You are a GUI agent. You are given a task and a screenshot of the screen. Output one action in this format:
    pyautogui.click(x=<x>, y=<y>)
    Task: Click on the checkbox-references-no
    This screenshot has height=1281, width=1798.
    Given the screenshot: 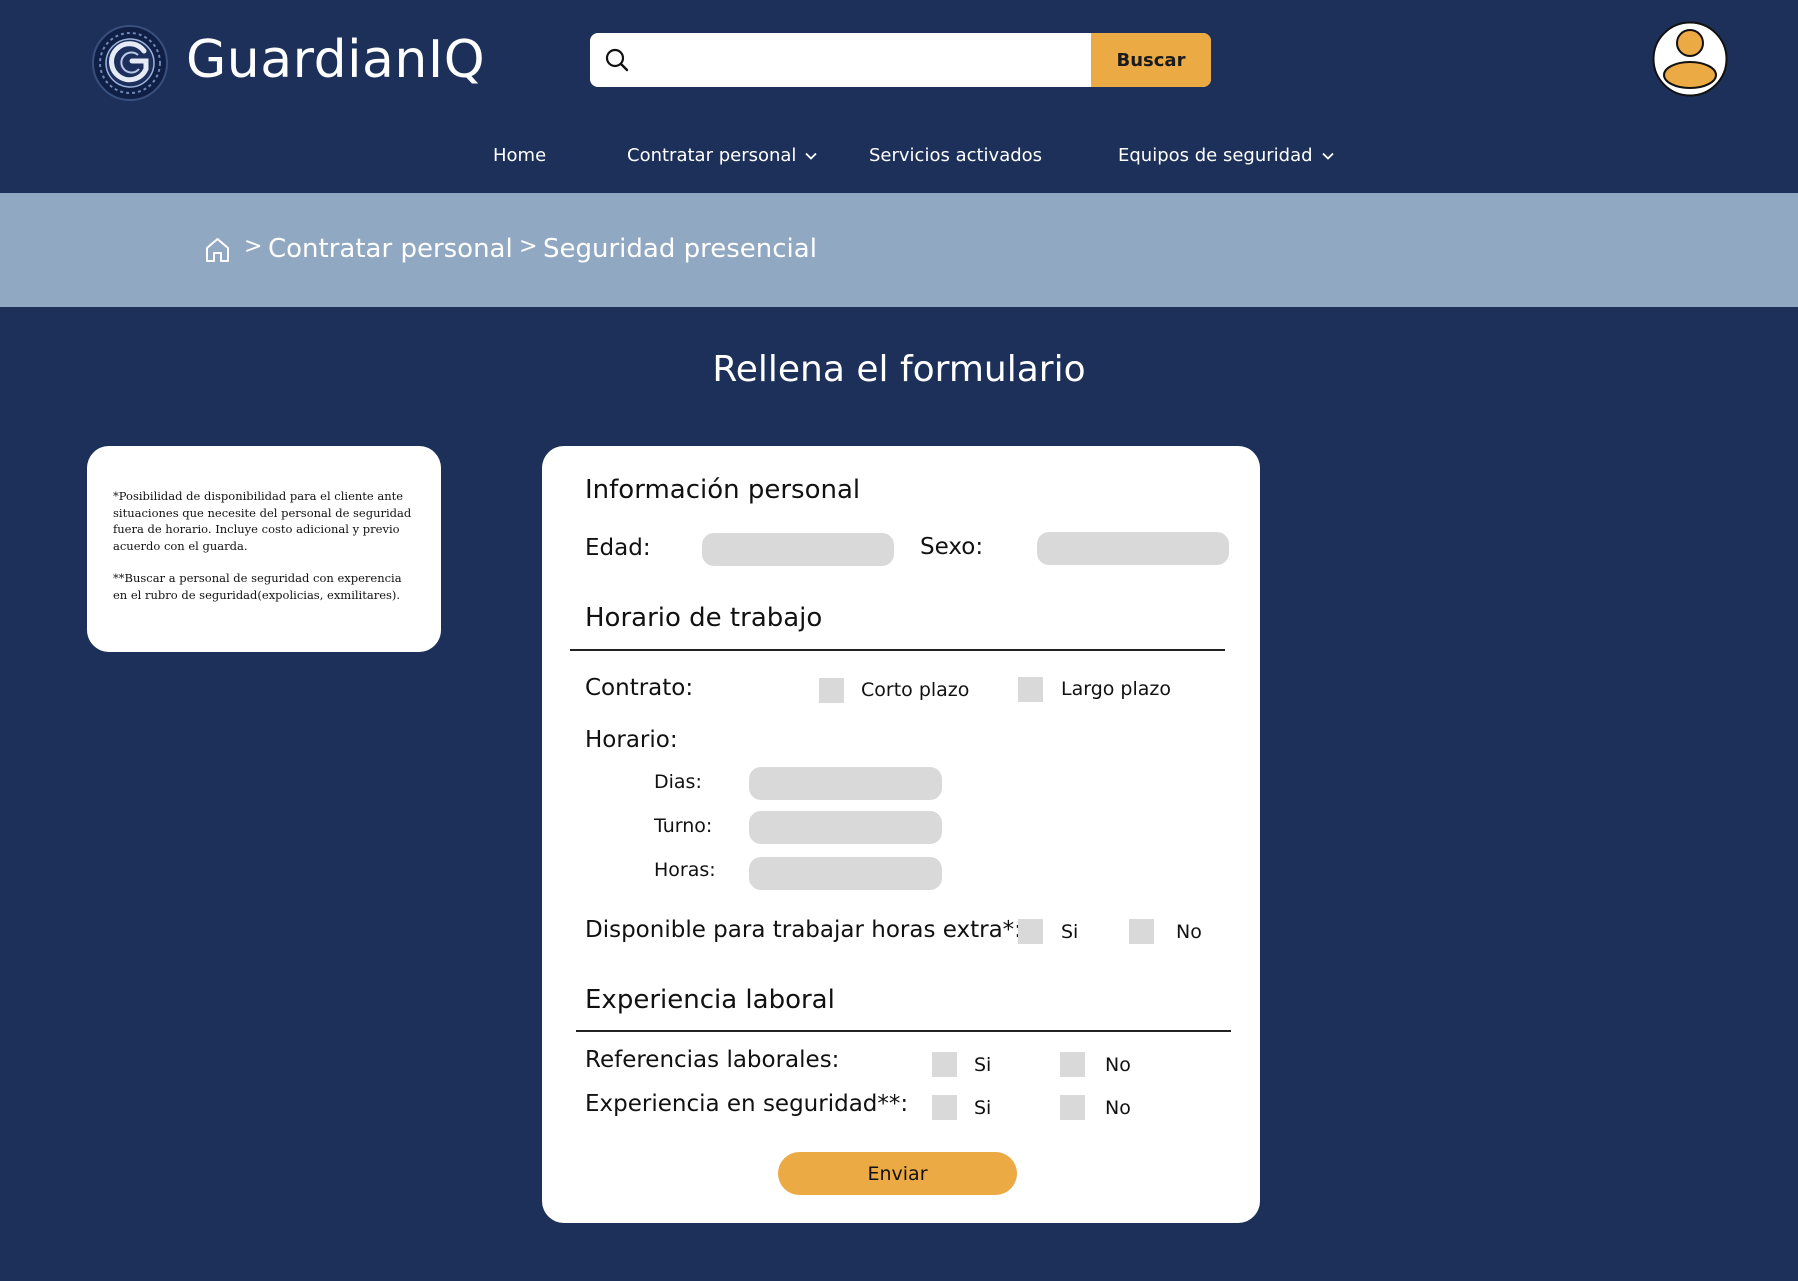 What is the action you would take?
    pyautogui.click(x=1072, y=1064)
    